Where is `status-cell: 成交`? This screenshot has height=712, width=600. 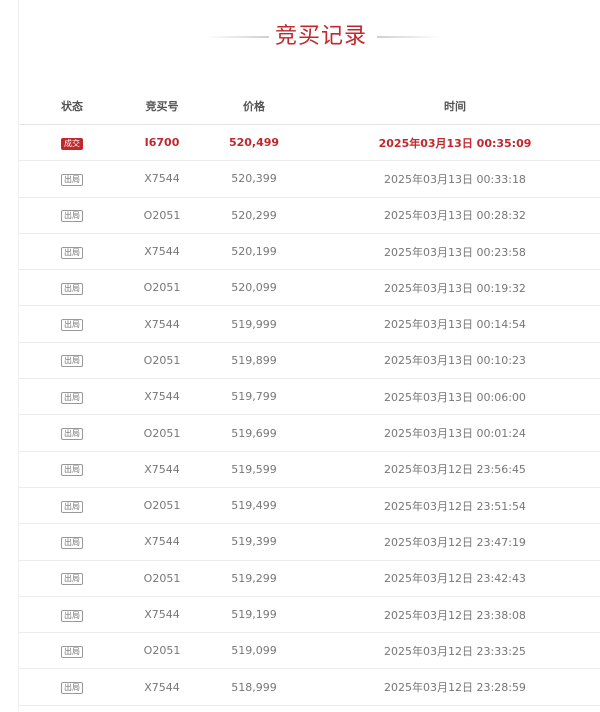
status-cell: 成交 is located at coordinates (72, 143).